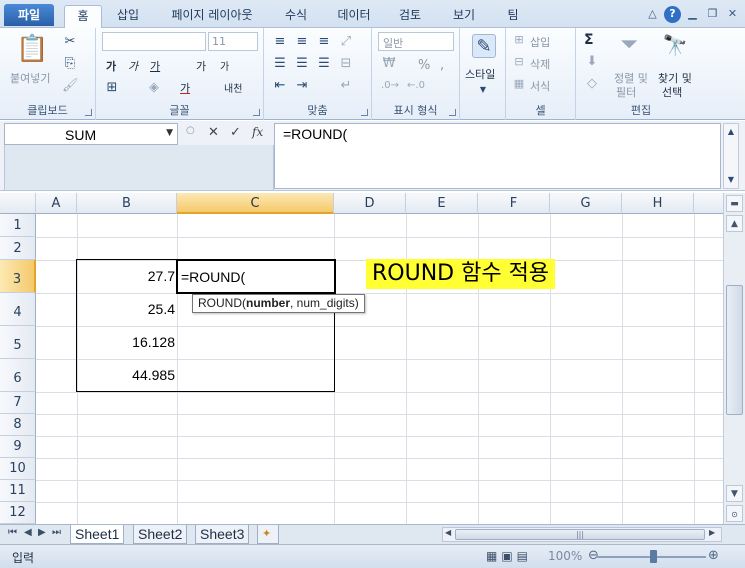 This screenshot has height=568, width=745. I want to click on delete-cells-button: 삭제, so click(540, 64).